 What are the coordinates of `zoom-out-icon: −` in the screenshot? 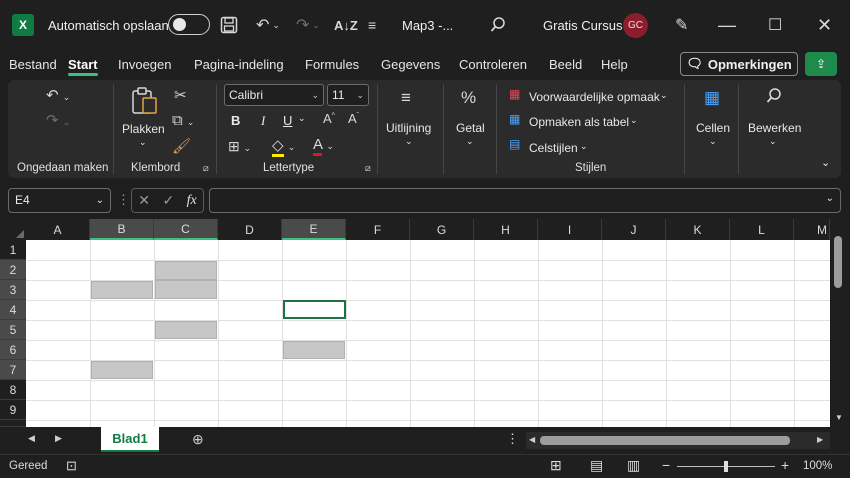 It's located at (666, 465).